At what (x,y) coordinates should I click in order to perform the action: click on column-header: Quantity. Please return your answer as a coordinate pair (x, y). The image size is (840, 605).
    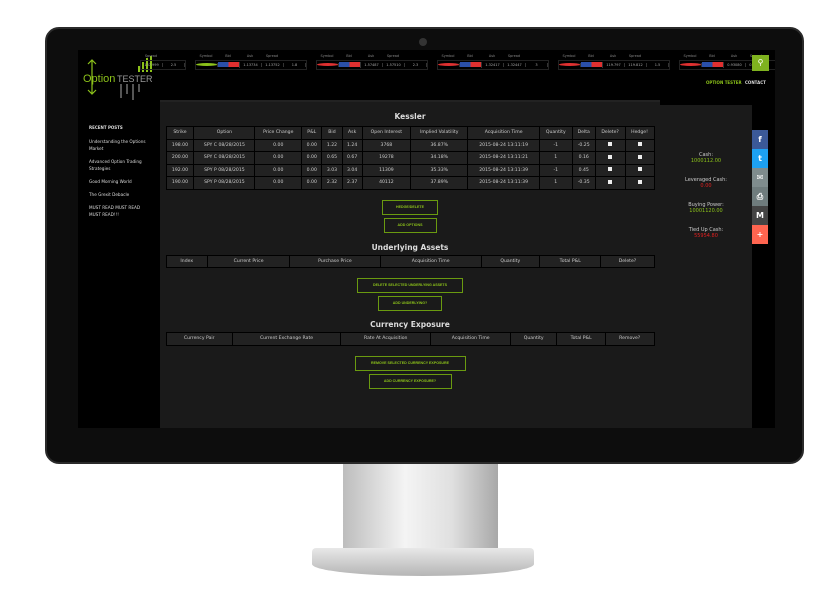
    Looking at the image, I should click on (534, 339).